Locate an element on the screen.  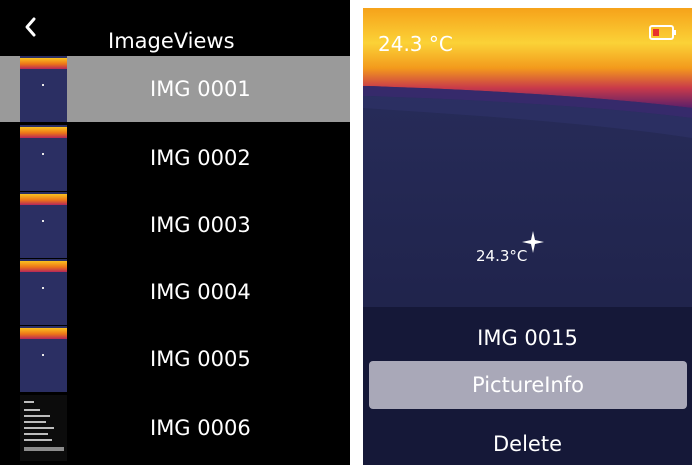
list-item: IMG 0005 is located at coordinates (175, 359).